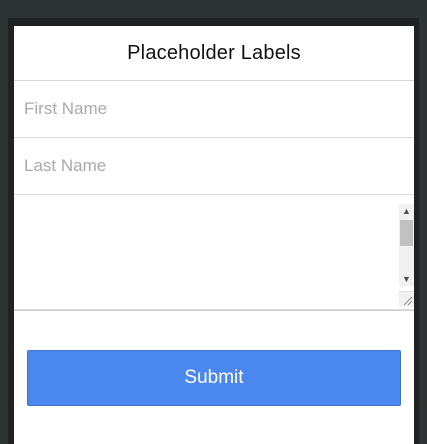 This screenshot has width=427, height=444. What do you see at coordinates (214, 310) in the screenshot?
I see `divider` at bounding box center [214, 310].